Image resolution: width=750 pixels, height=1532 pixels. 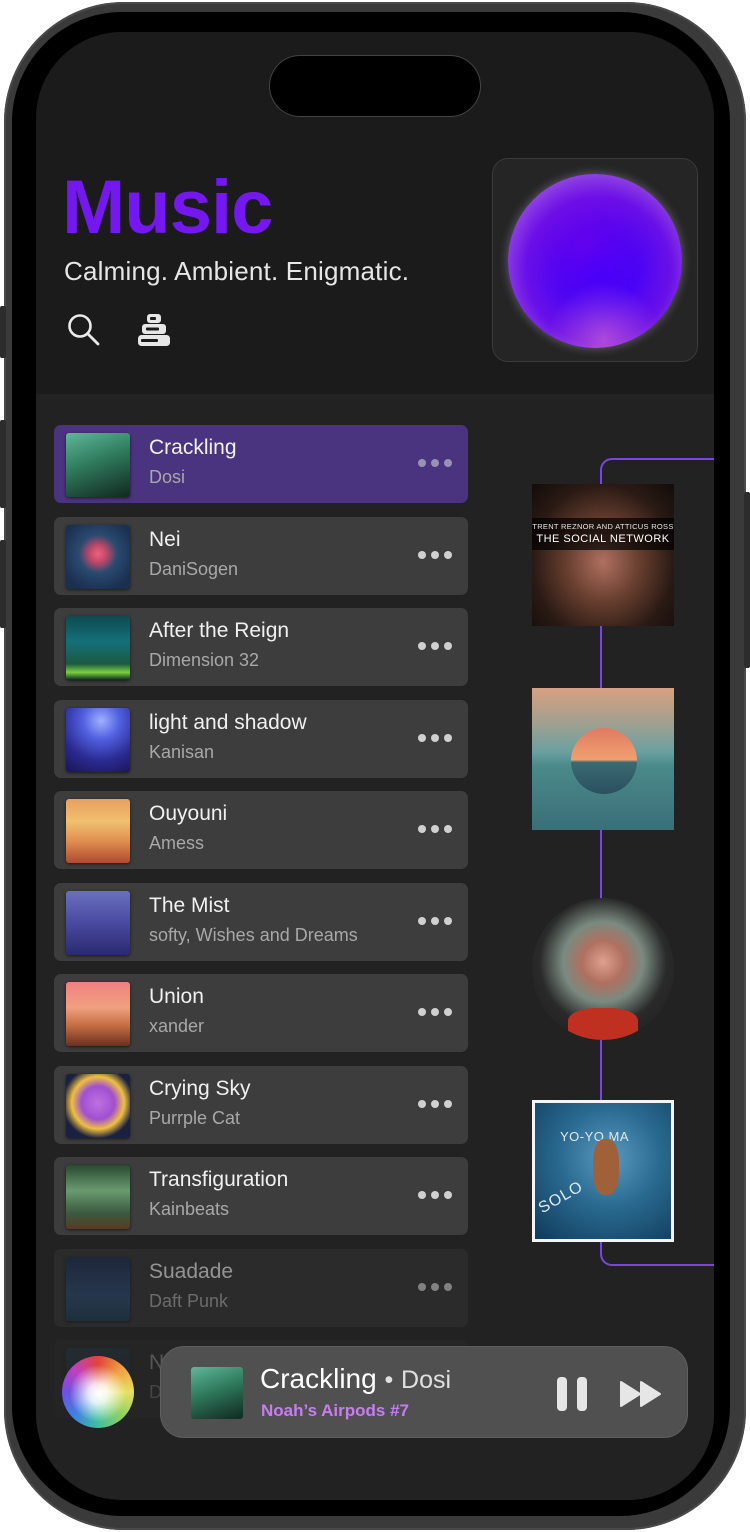 What do you see at coordinates (606, 1167) in the screenshot?
I see `cello-shape` at bounding box center [606, 1167].